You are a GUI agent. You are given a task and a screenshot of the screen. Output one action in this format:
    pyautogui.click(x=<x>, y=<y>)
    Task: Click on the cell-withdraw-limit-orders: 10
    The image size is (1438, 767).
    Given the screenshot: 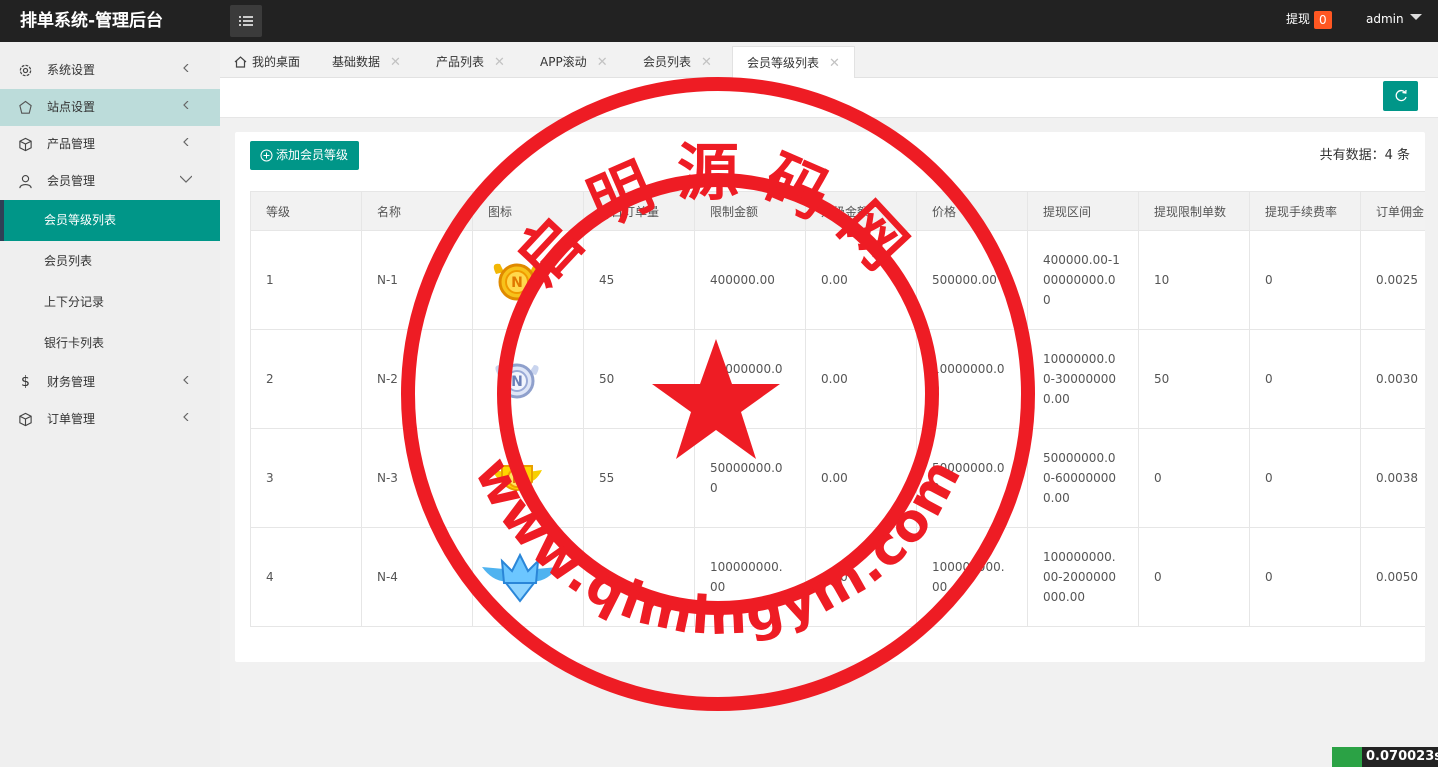 What is the action you would take?
    pyautogui.click(x=1194, y=280)
    